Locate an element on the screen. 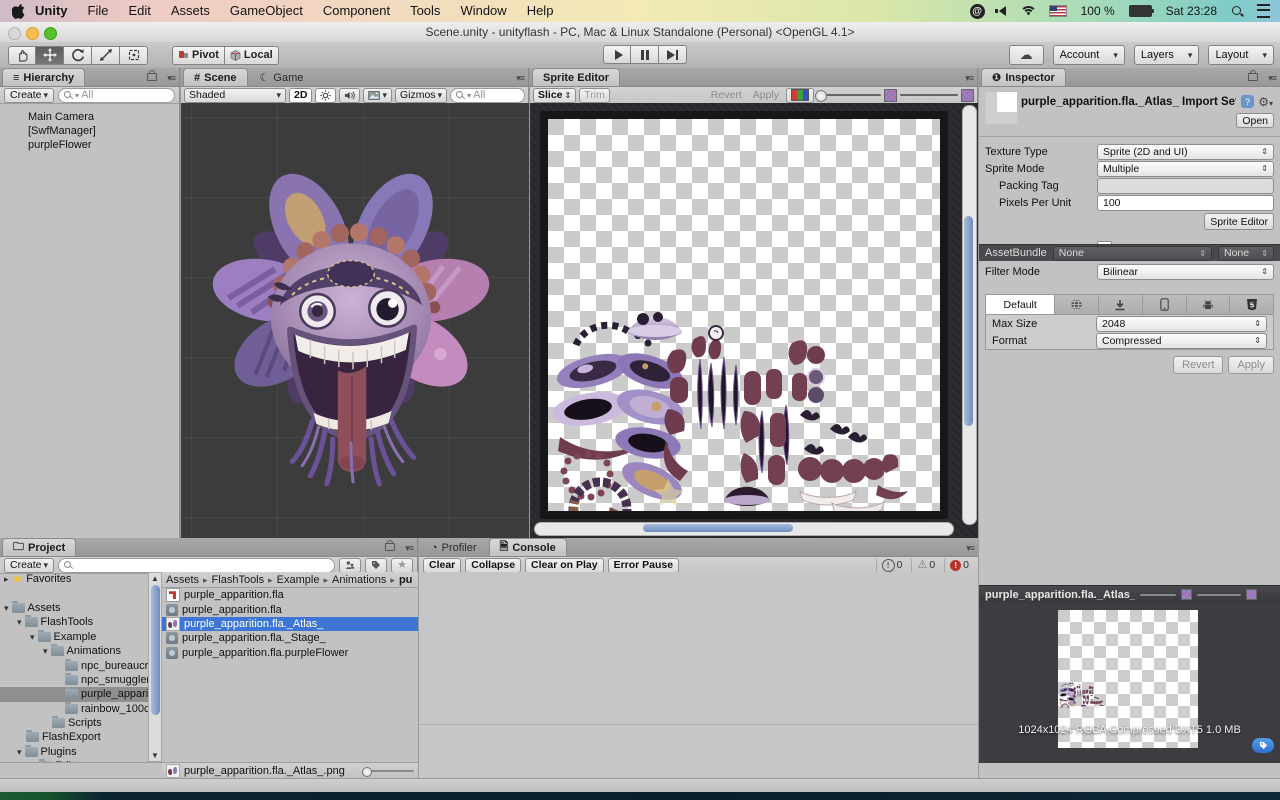 This screenshot has height=800, width=1280. assetbundle-variant-dropdown: None ⇕ is located at coordinates (1246, 253).